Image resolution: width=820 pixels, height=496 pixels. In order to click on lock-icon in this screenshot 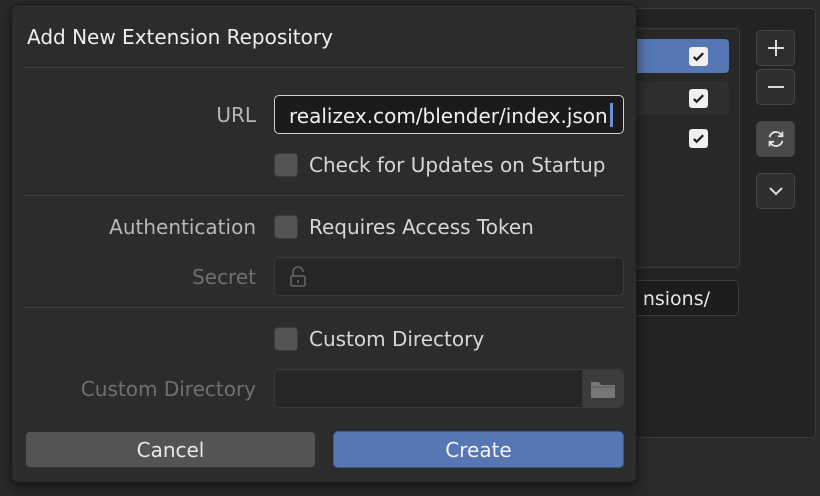, I will do `click(298, 276)`.